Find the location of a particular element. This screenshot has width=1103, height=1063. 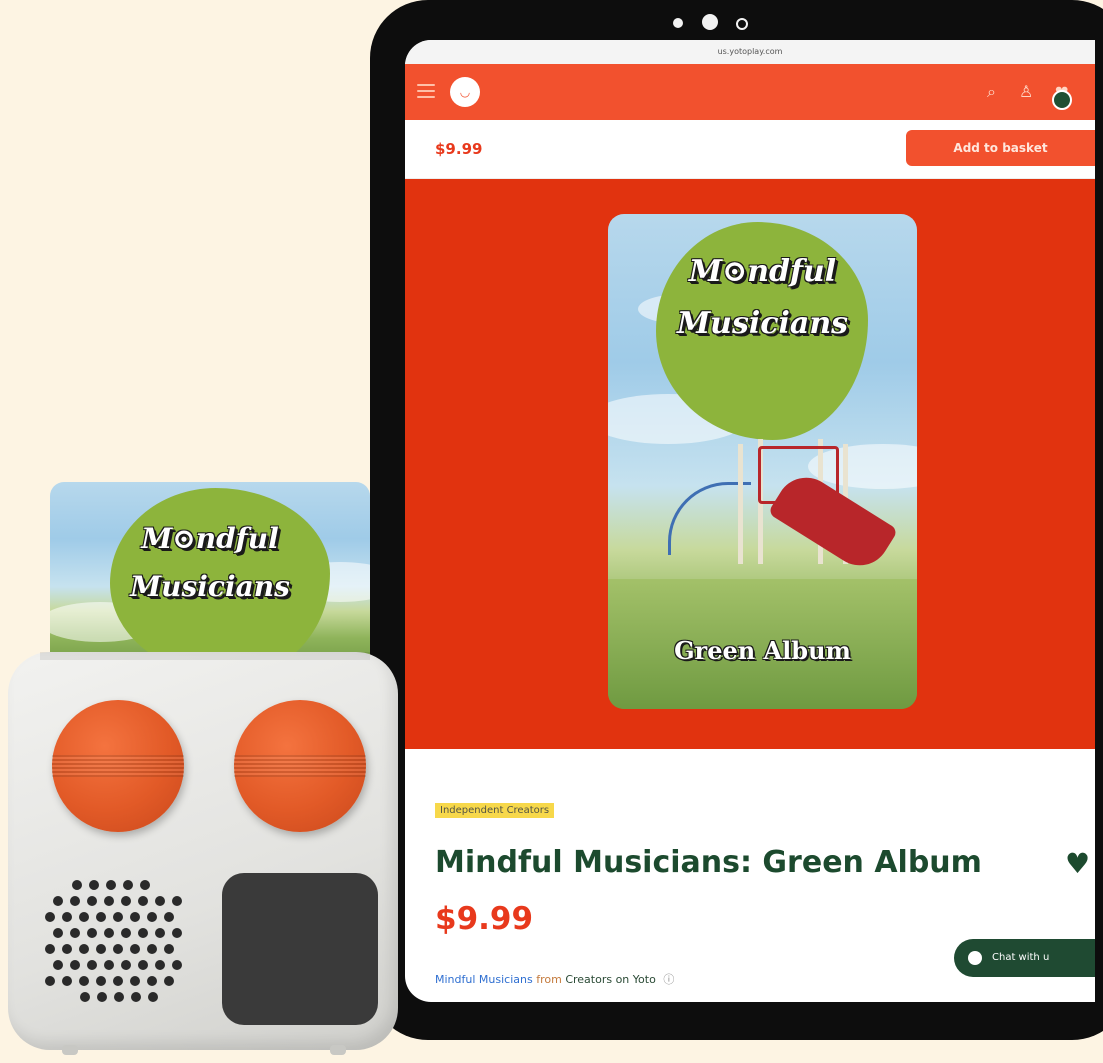

product-price: $9.99 is located at coordinates (484, 919).